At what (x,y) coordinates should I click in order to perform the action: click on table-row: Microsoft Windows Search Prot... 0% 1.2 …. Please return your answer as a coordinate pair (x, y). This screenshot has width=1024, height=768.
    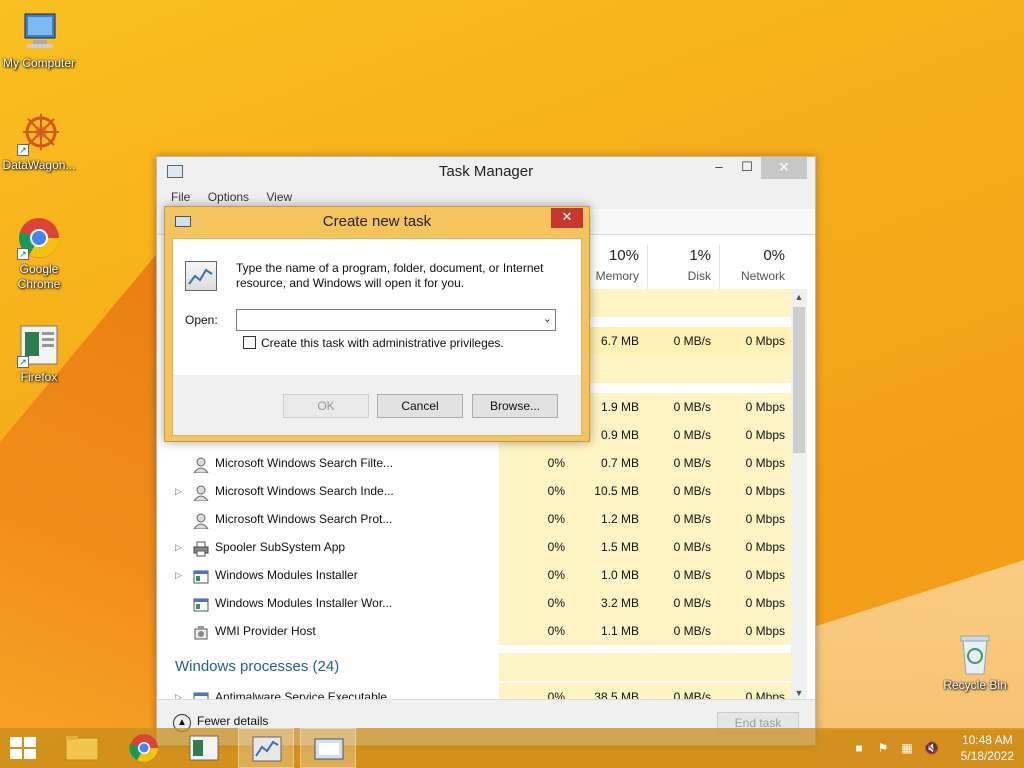
    Looking at the image, I should click on (475, 519).